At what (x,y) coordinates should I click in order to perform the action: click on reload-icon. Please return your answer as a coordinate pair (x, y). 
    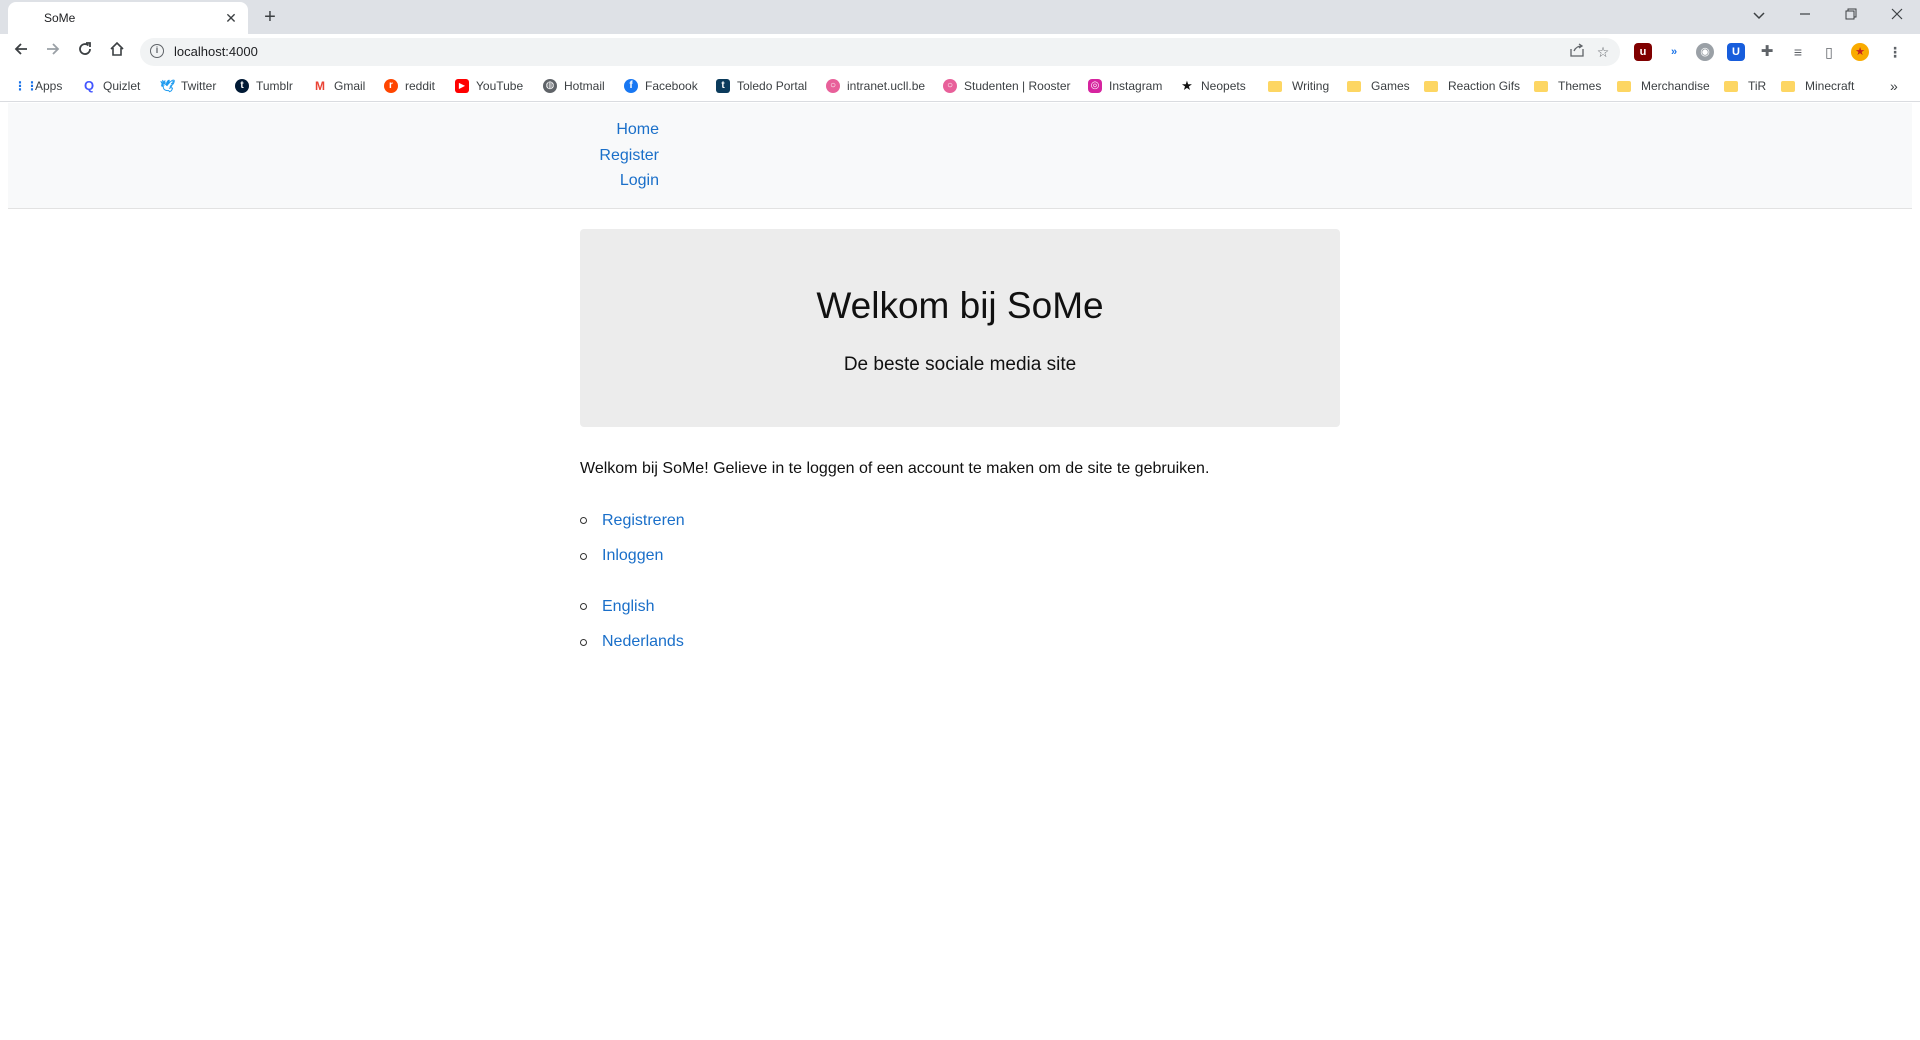
    Looking at the image, I should click on (85, 52).